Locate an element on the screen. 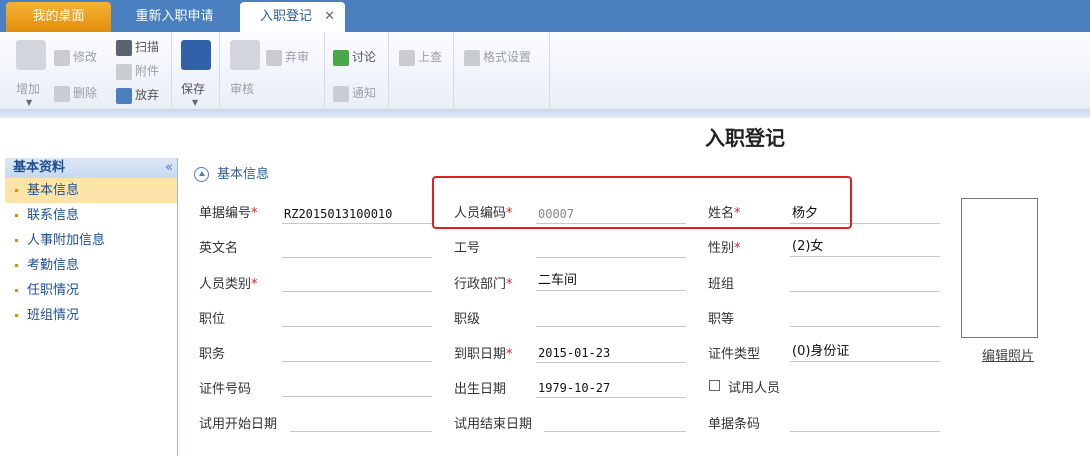 This screenshot has height=456, width=1090. chat-icon is located at coordinates (341, 57).